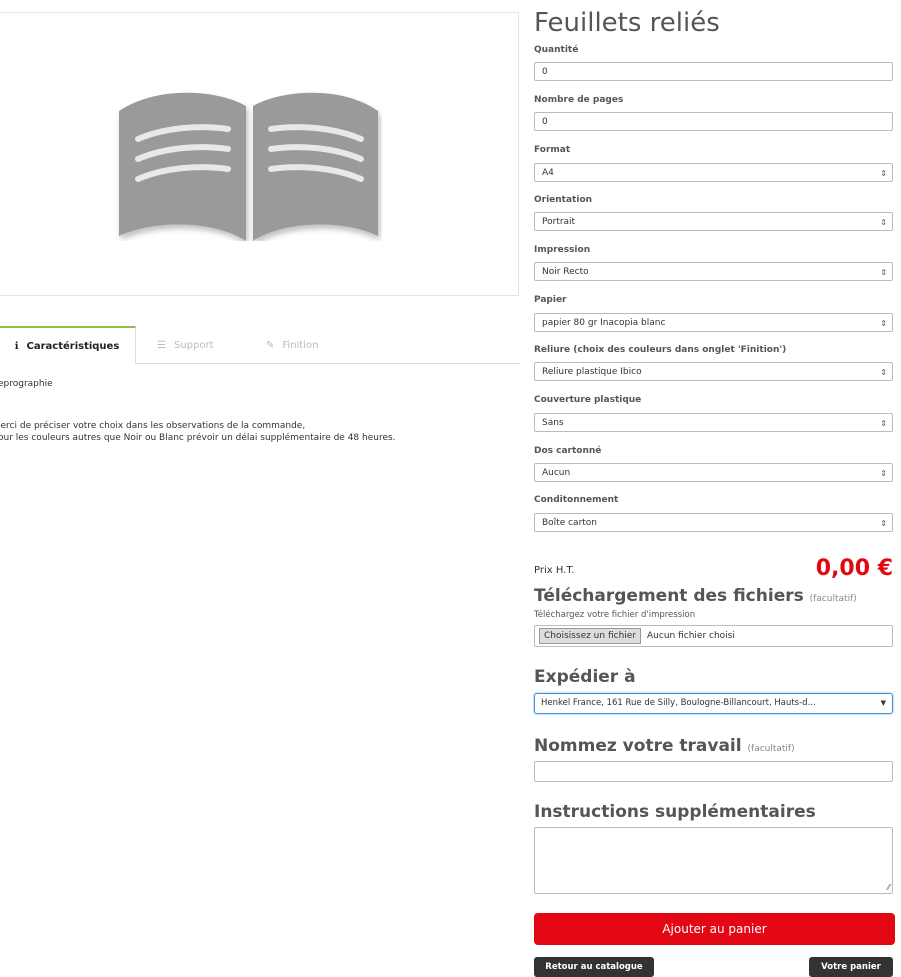 The height and width of the screenshot is (977, 901). What do you see at coordinates (570, 523) in the screenshot?
I see `packaging-value: Boîte carton` at bounding box center [570, 523].